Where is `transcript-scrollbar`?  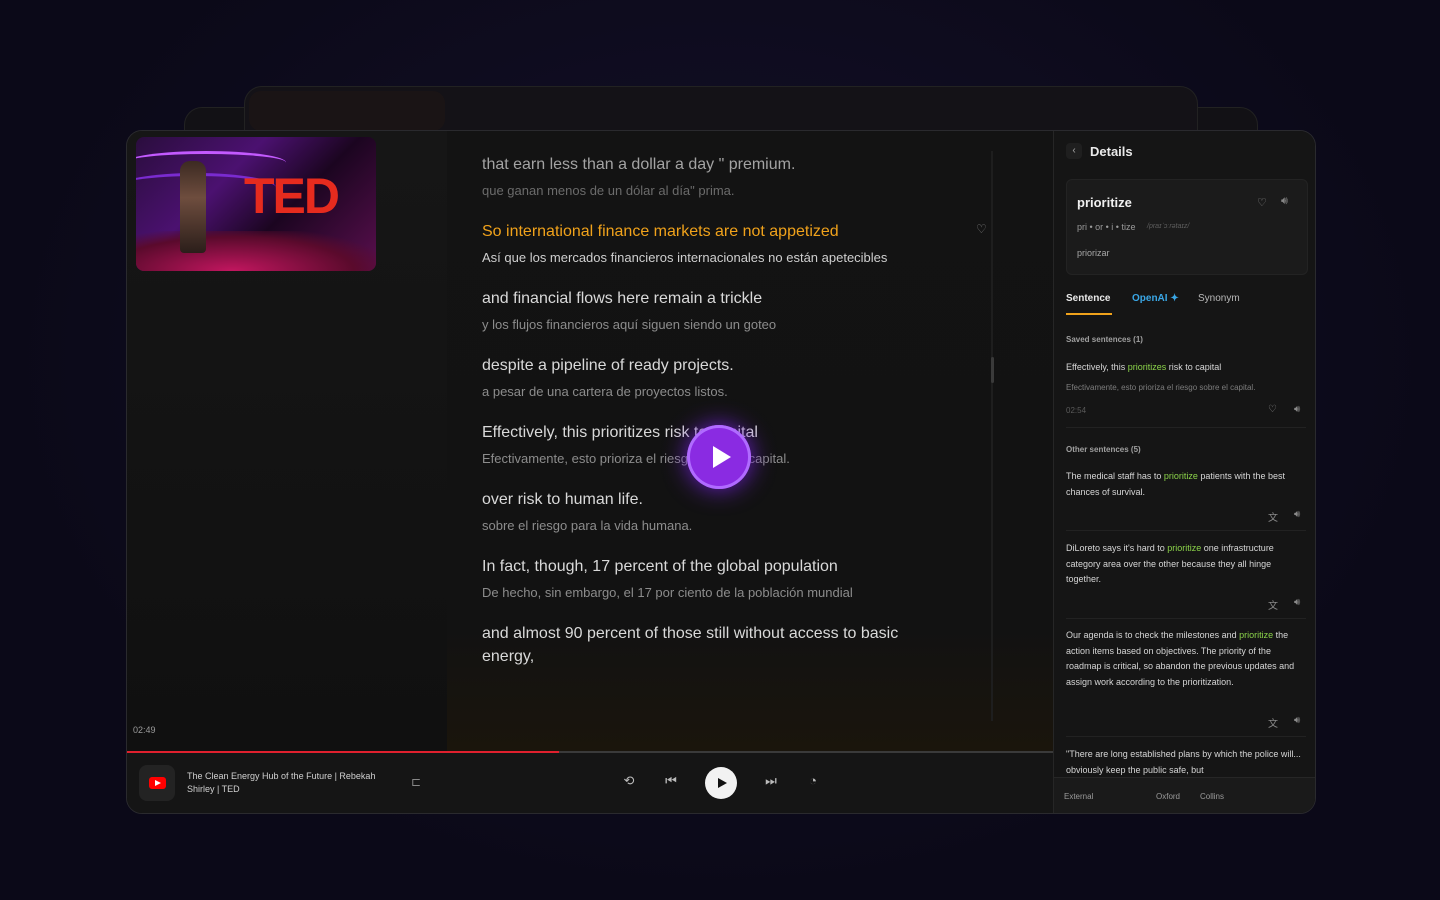
transcript-scrollbar is located at coordinates (992, 436).